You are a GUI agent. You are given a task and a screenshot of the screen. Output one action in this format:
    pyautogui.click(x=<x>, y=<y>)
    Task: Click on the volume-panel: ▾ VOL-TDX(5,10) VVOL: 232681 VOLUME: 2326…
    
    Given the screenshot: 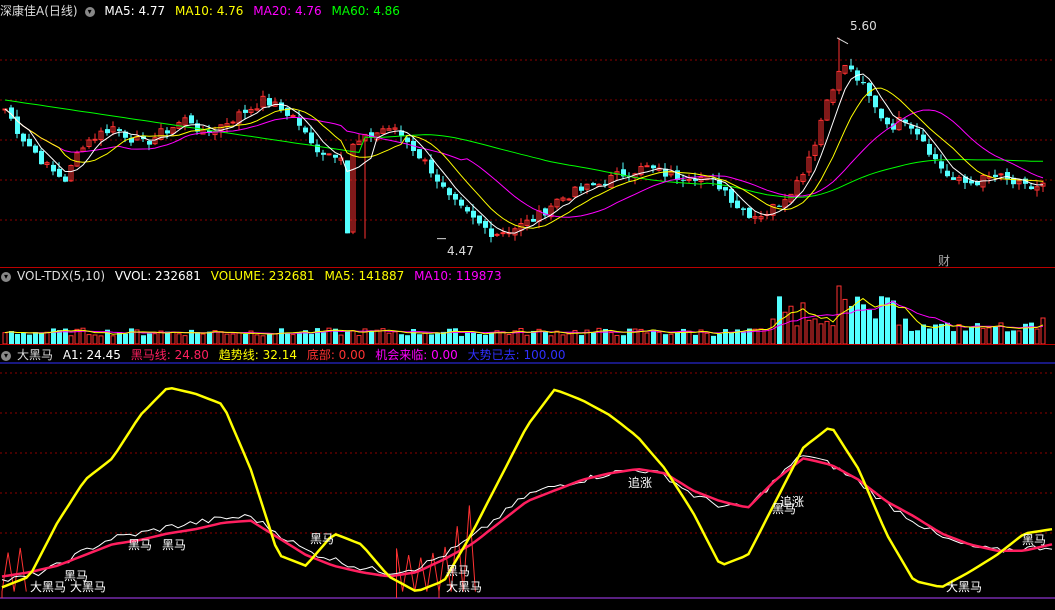 What is the action you would take?
    pyautogui.click(x=527, y=306)
    